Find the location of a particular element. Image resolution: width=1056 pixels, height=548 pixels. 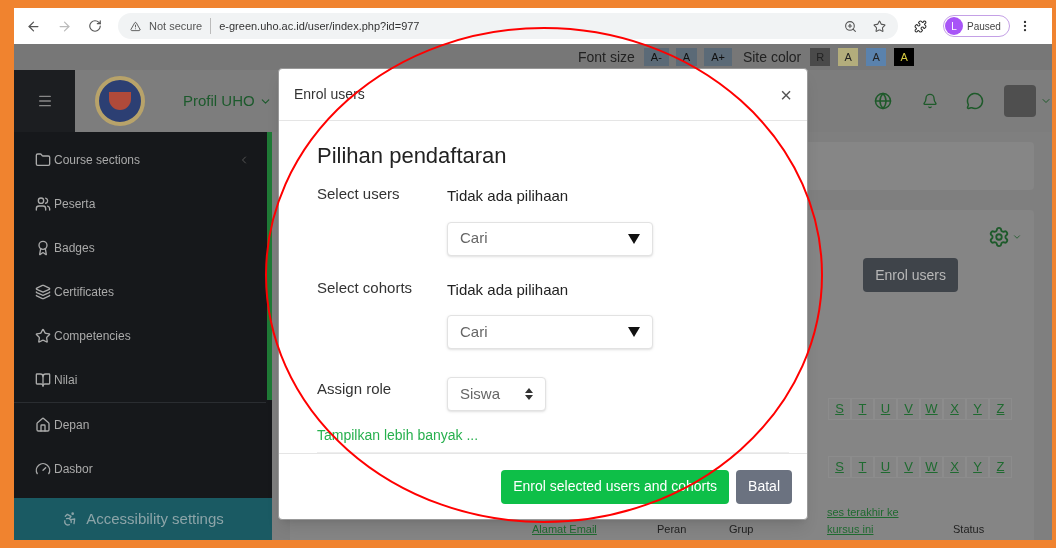

column-header: Alamat Email is located at coordinates (587, 528).